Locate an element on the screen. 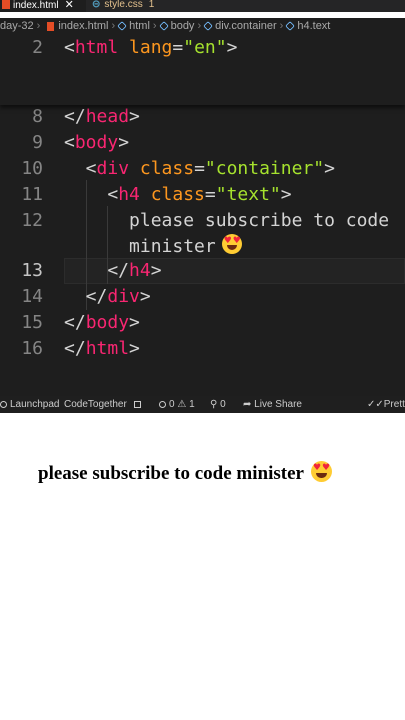 This screenshot has height=720, width=405. launchpad-item: Launchpad is located at coordinates (30, 404).